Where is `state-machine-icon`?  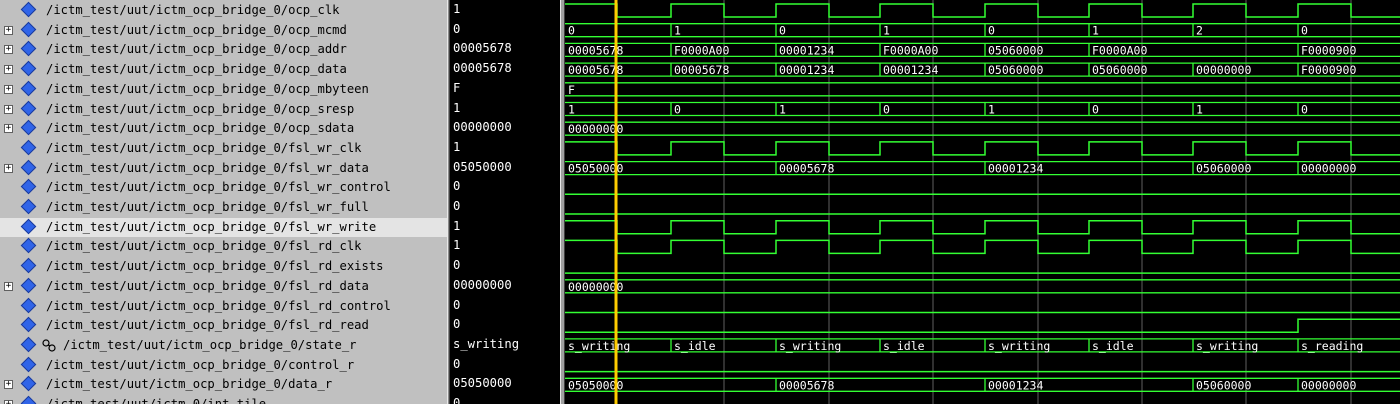 state-machine-icon is located at coordinates (49, 345).